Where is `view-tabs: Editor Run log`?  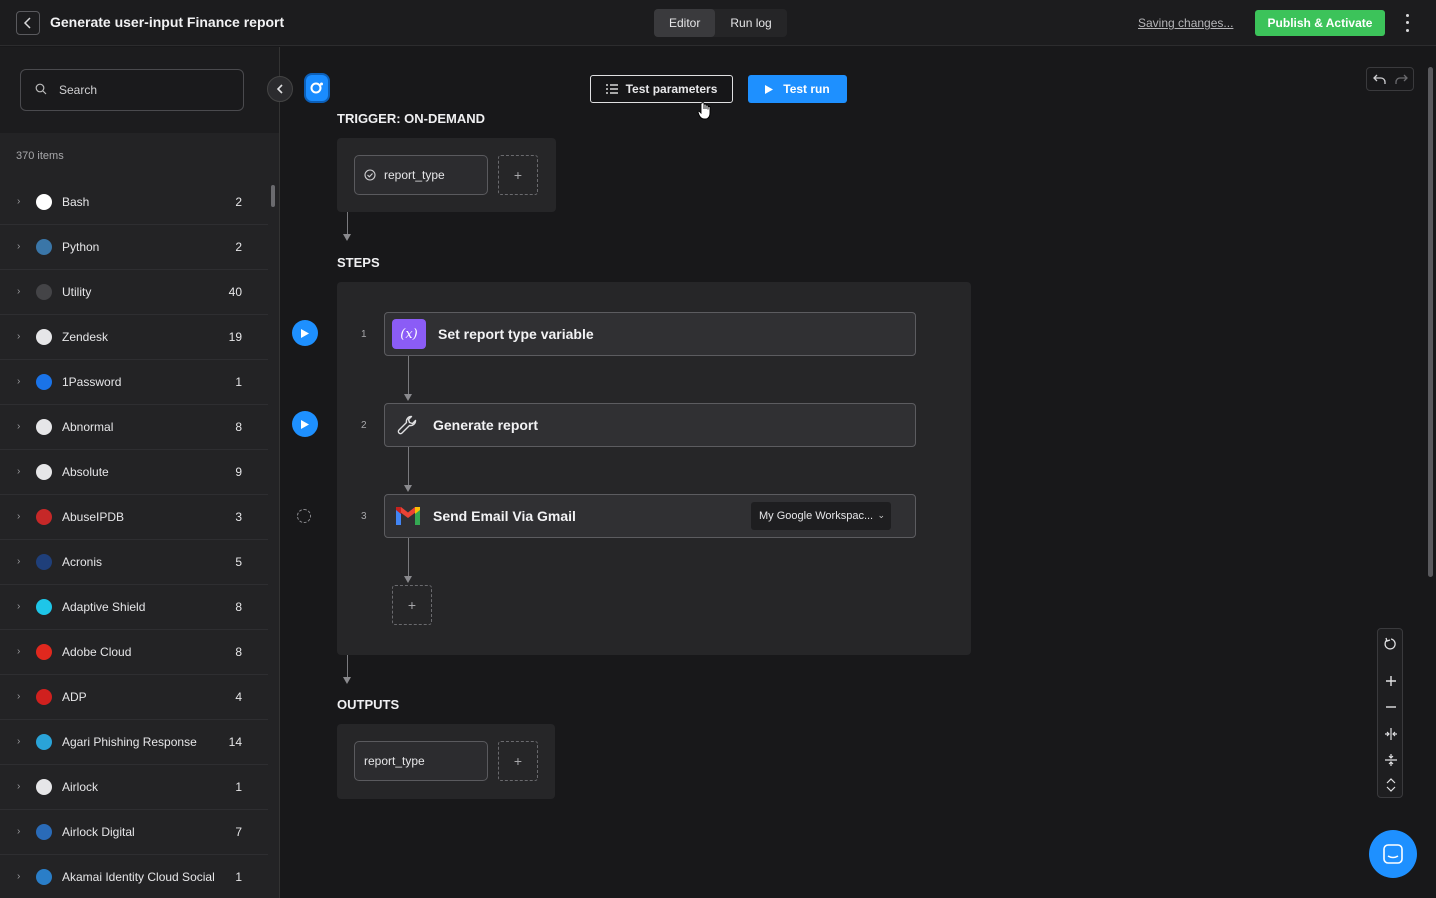
view-tabs: Editor Run log is located at coordinates (720, 23).